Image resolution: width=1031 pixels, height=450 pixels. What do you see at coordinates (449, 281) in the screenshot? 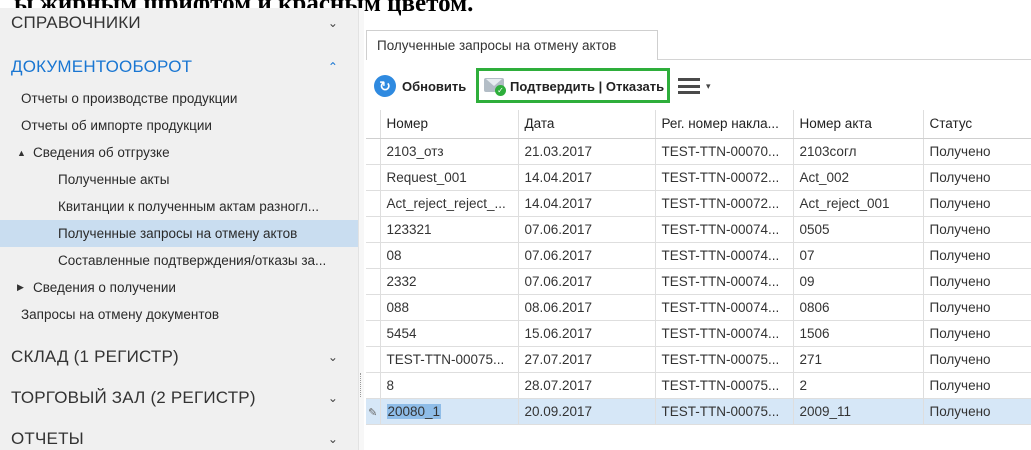
I see `cell-number: 2332` at bounding box center [449, 281].